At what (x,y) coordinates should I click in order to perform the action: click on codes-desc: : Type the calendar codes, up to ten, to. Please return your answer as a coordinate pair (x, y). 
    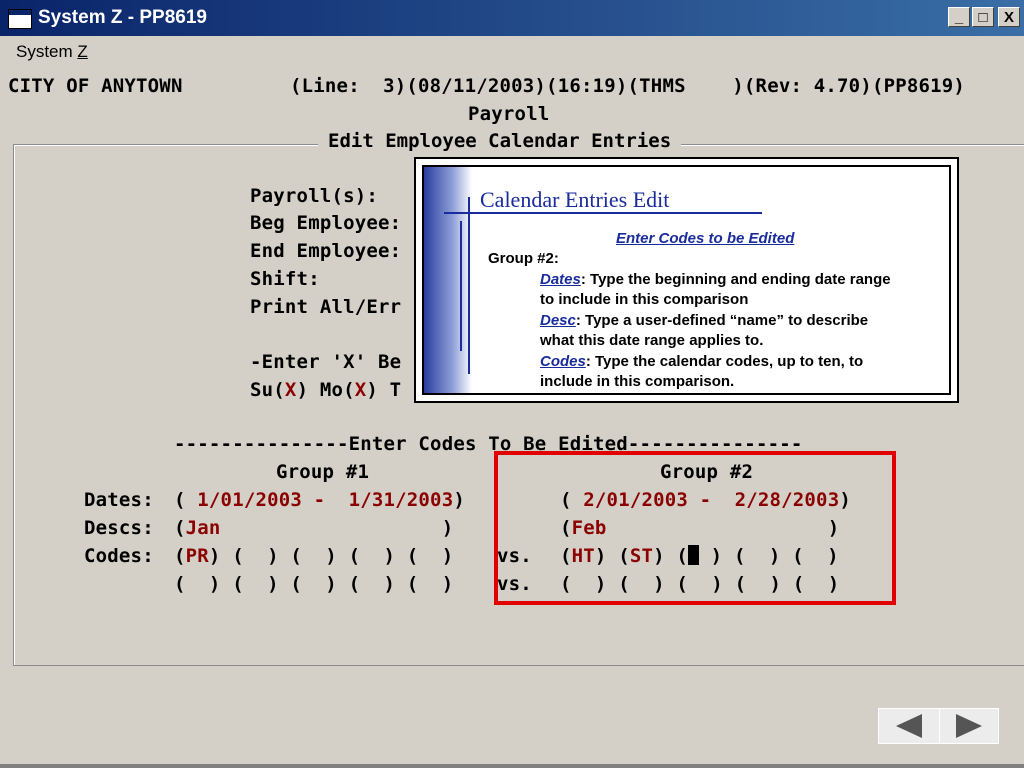
    Looking at the image, I should click on (724, 361).